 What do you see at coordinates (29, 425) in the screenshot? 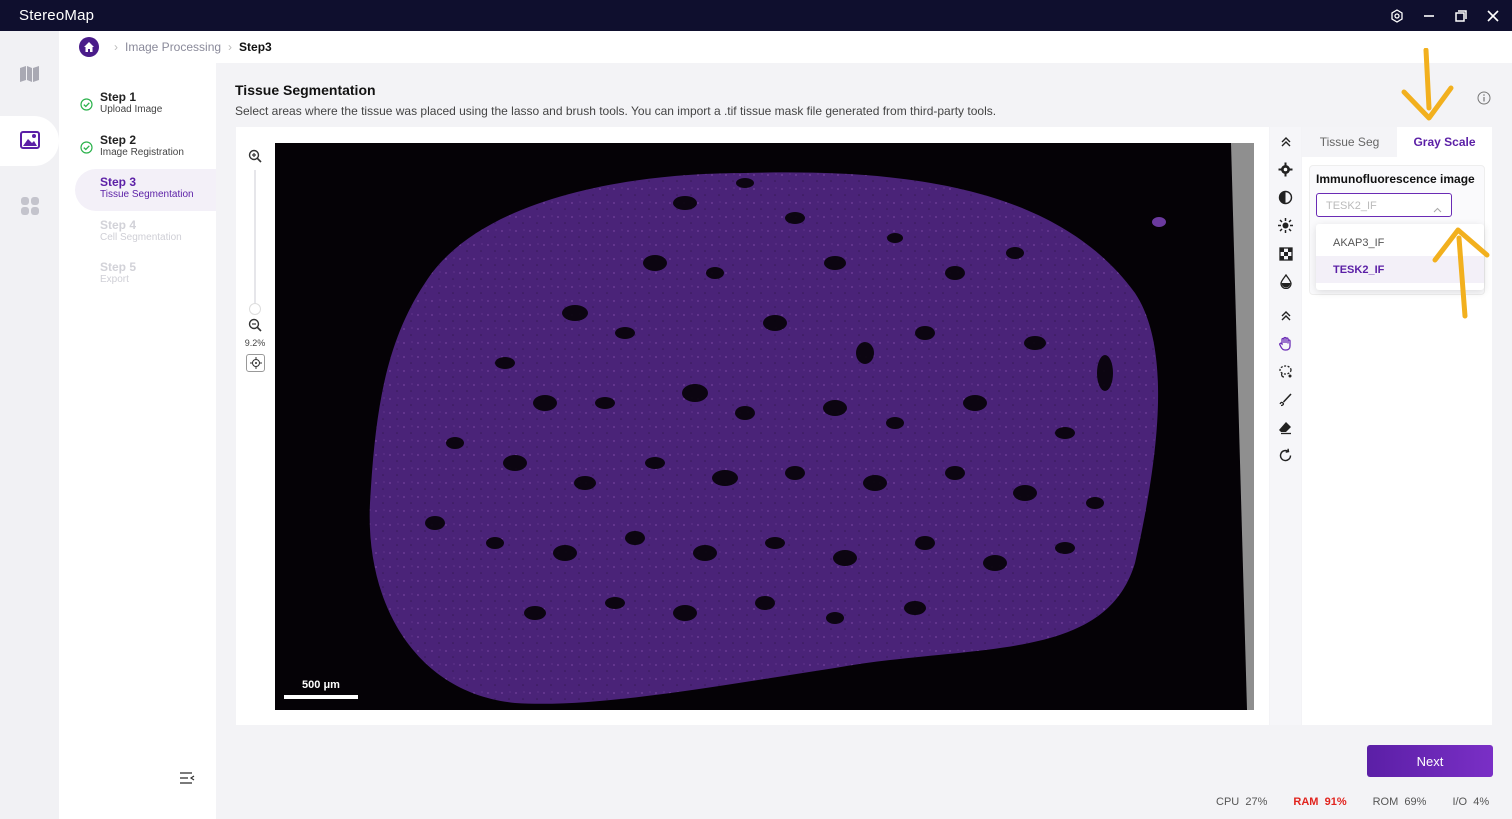
I see `left-rail` at bounding box center [29, 425].